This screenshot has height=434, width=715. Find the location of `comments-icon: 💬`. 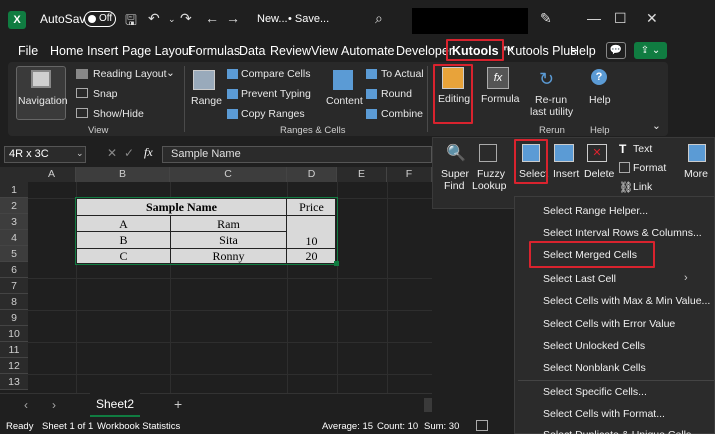

comments-icon: 💬 is located at coordinates (616, 50).